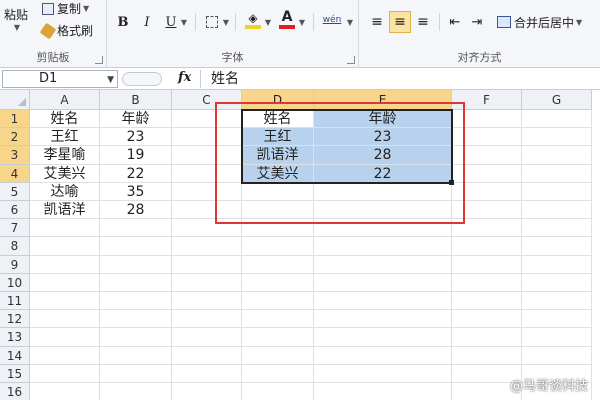 The image size is (600, 400). What do you see at coordinates (377, 22) in the screenshot?
I see `align-left-button: ≡` at bounding box center [377, 22].